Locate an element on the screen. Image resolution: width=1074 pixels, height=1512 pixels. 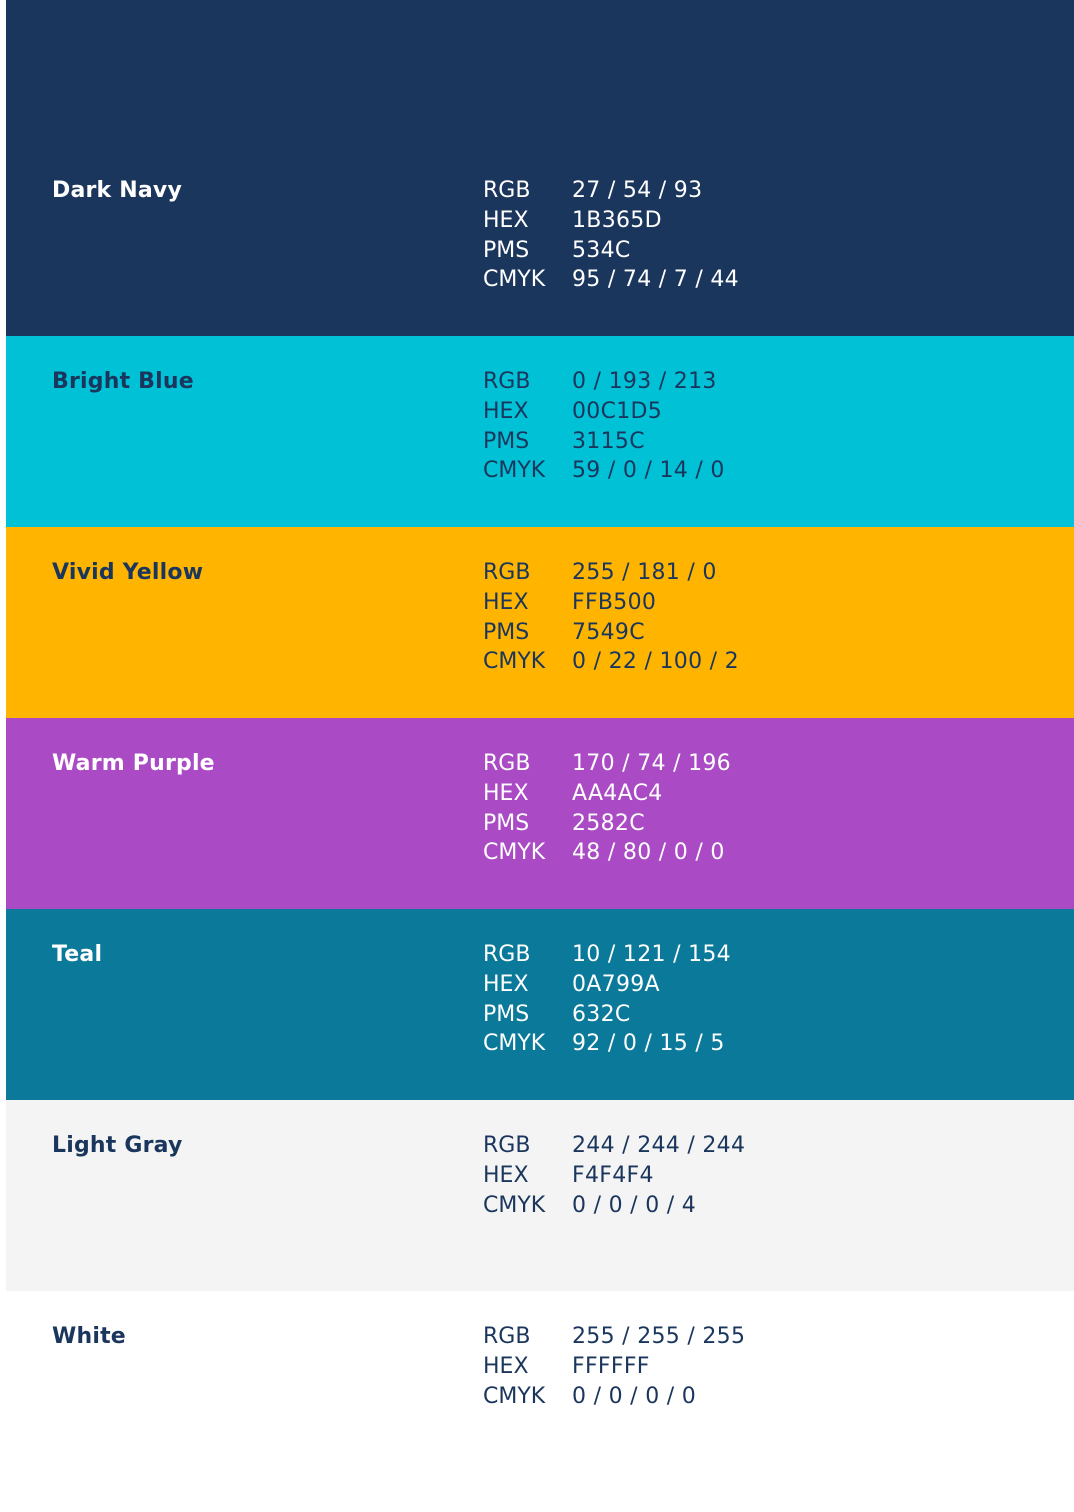
spec-value: 0 / 193 / 213 is located at coordinates (644, 381).